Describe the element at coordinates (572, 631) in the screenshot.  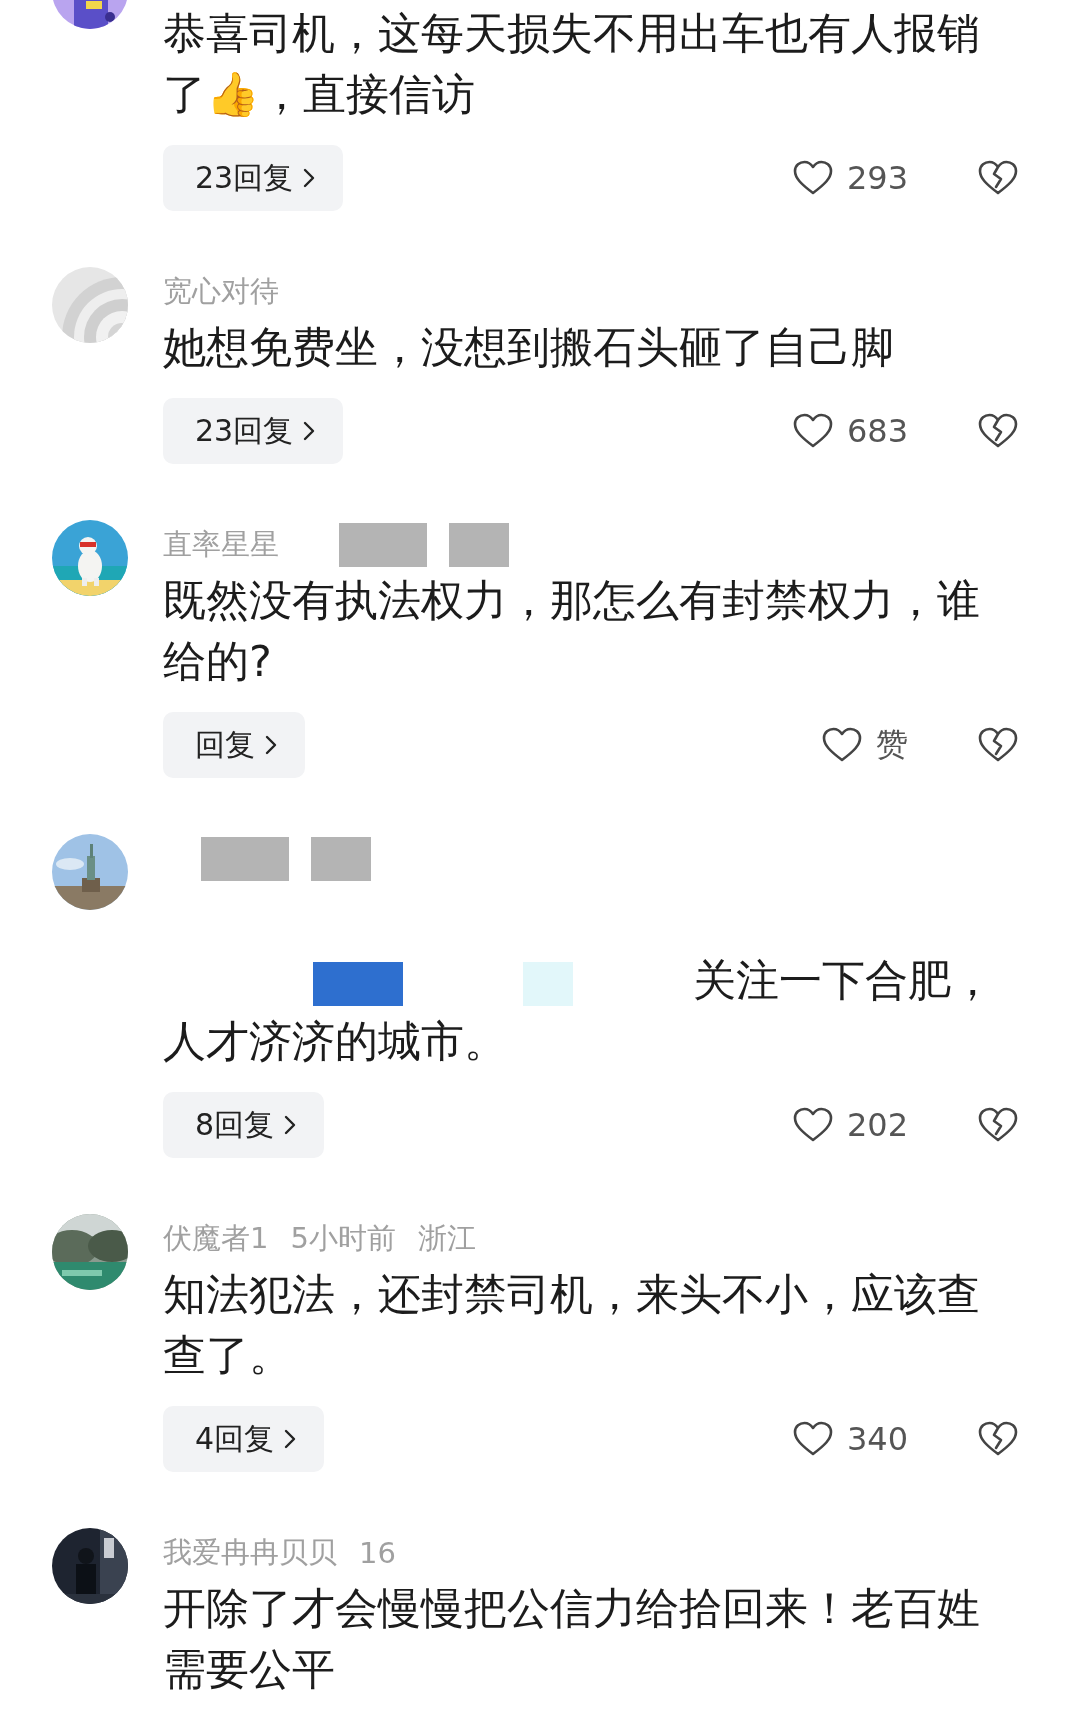
I see `comment-text: 既然没有执法权力，那怎么有封禁权力，谁给的?` at that location.